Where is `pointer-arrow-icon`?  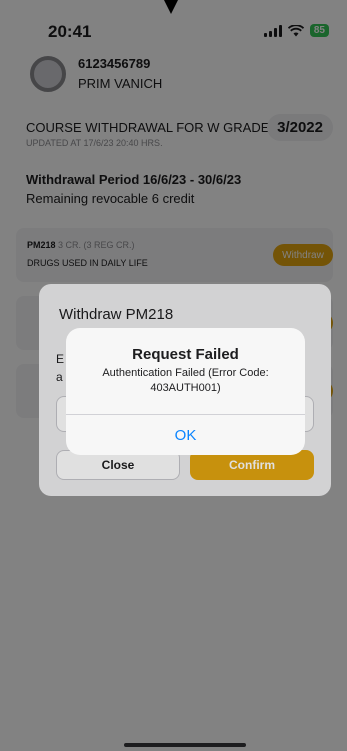
pointer-arrow-icon is located at coordinates (171, 7).